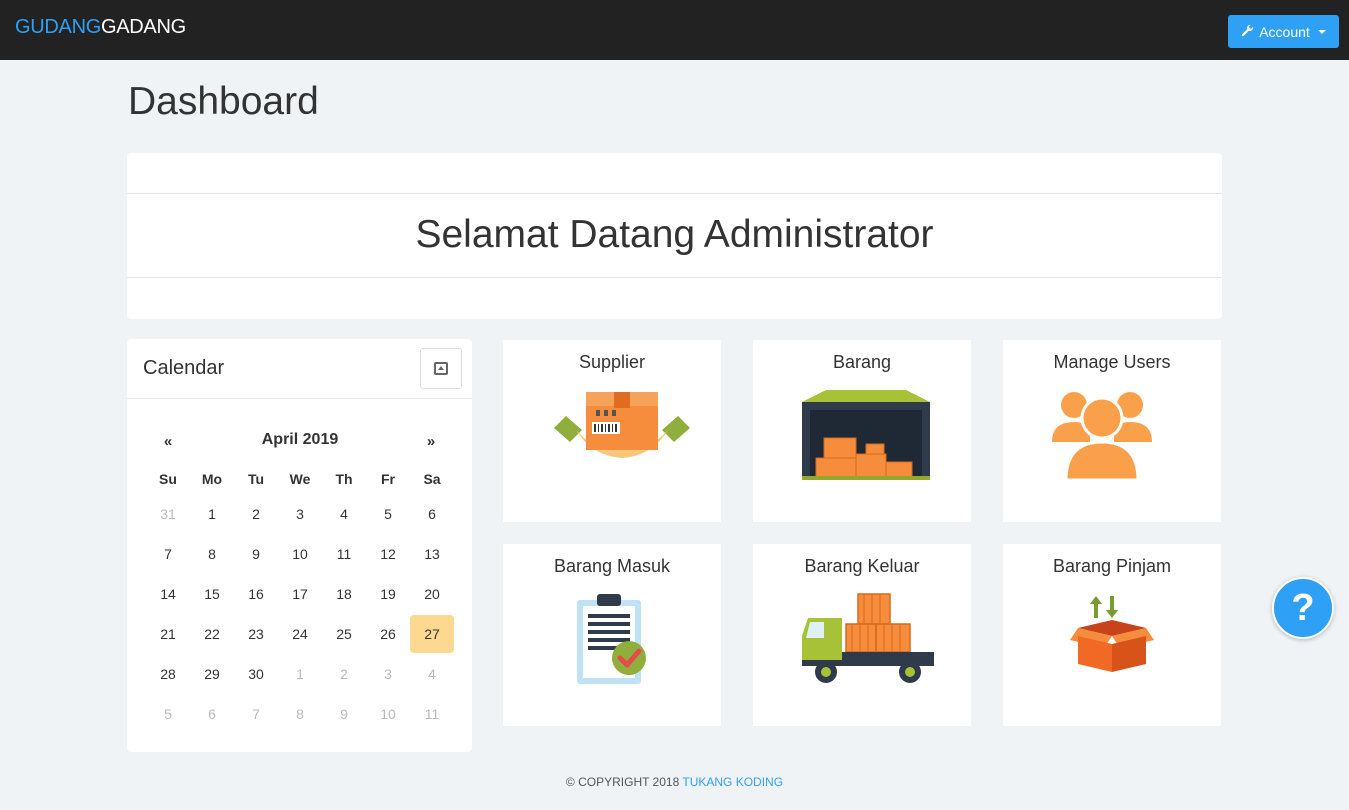  Describe the element at coordinates (432, 594) in the screenshot. I see `calendar-day: 20` at that location.